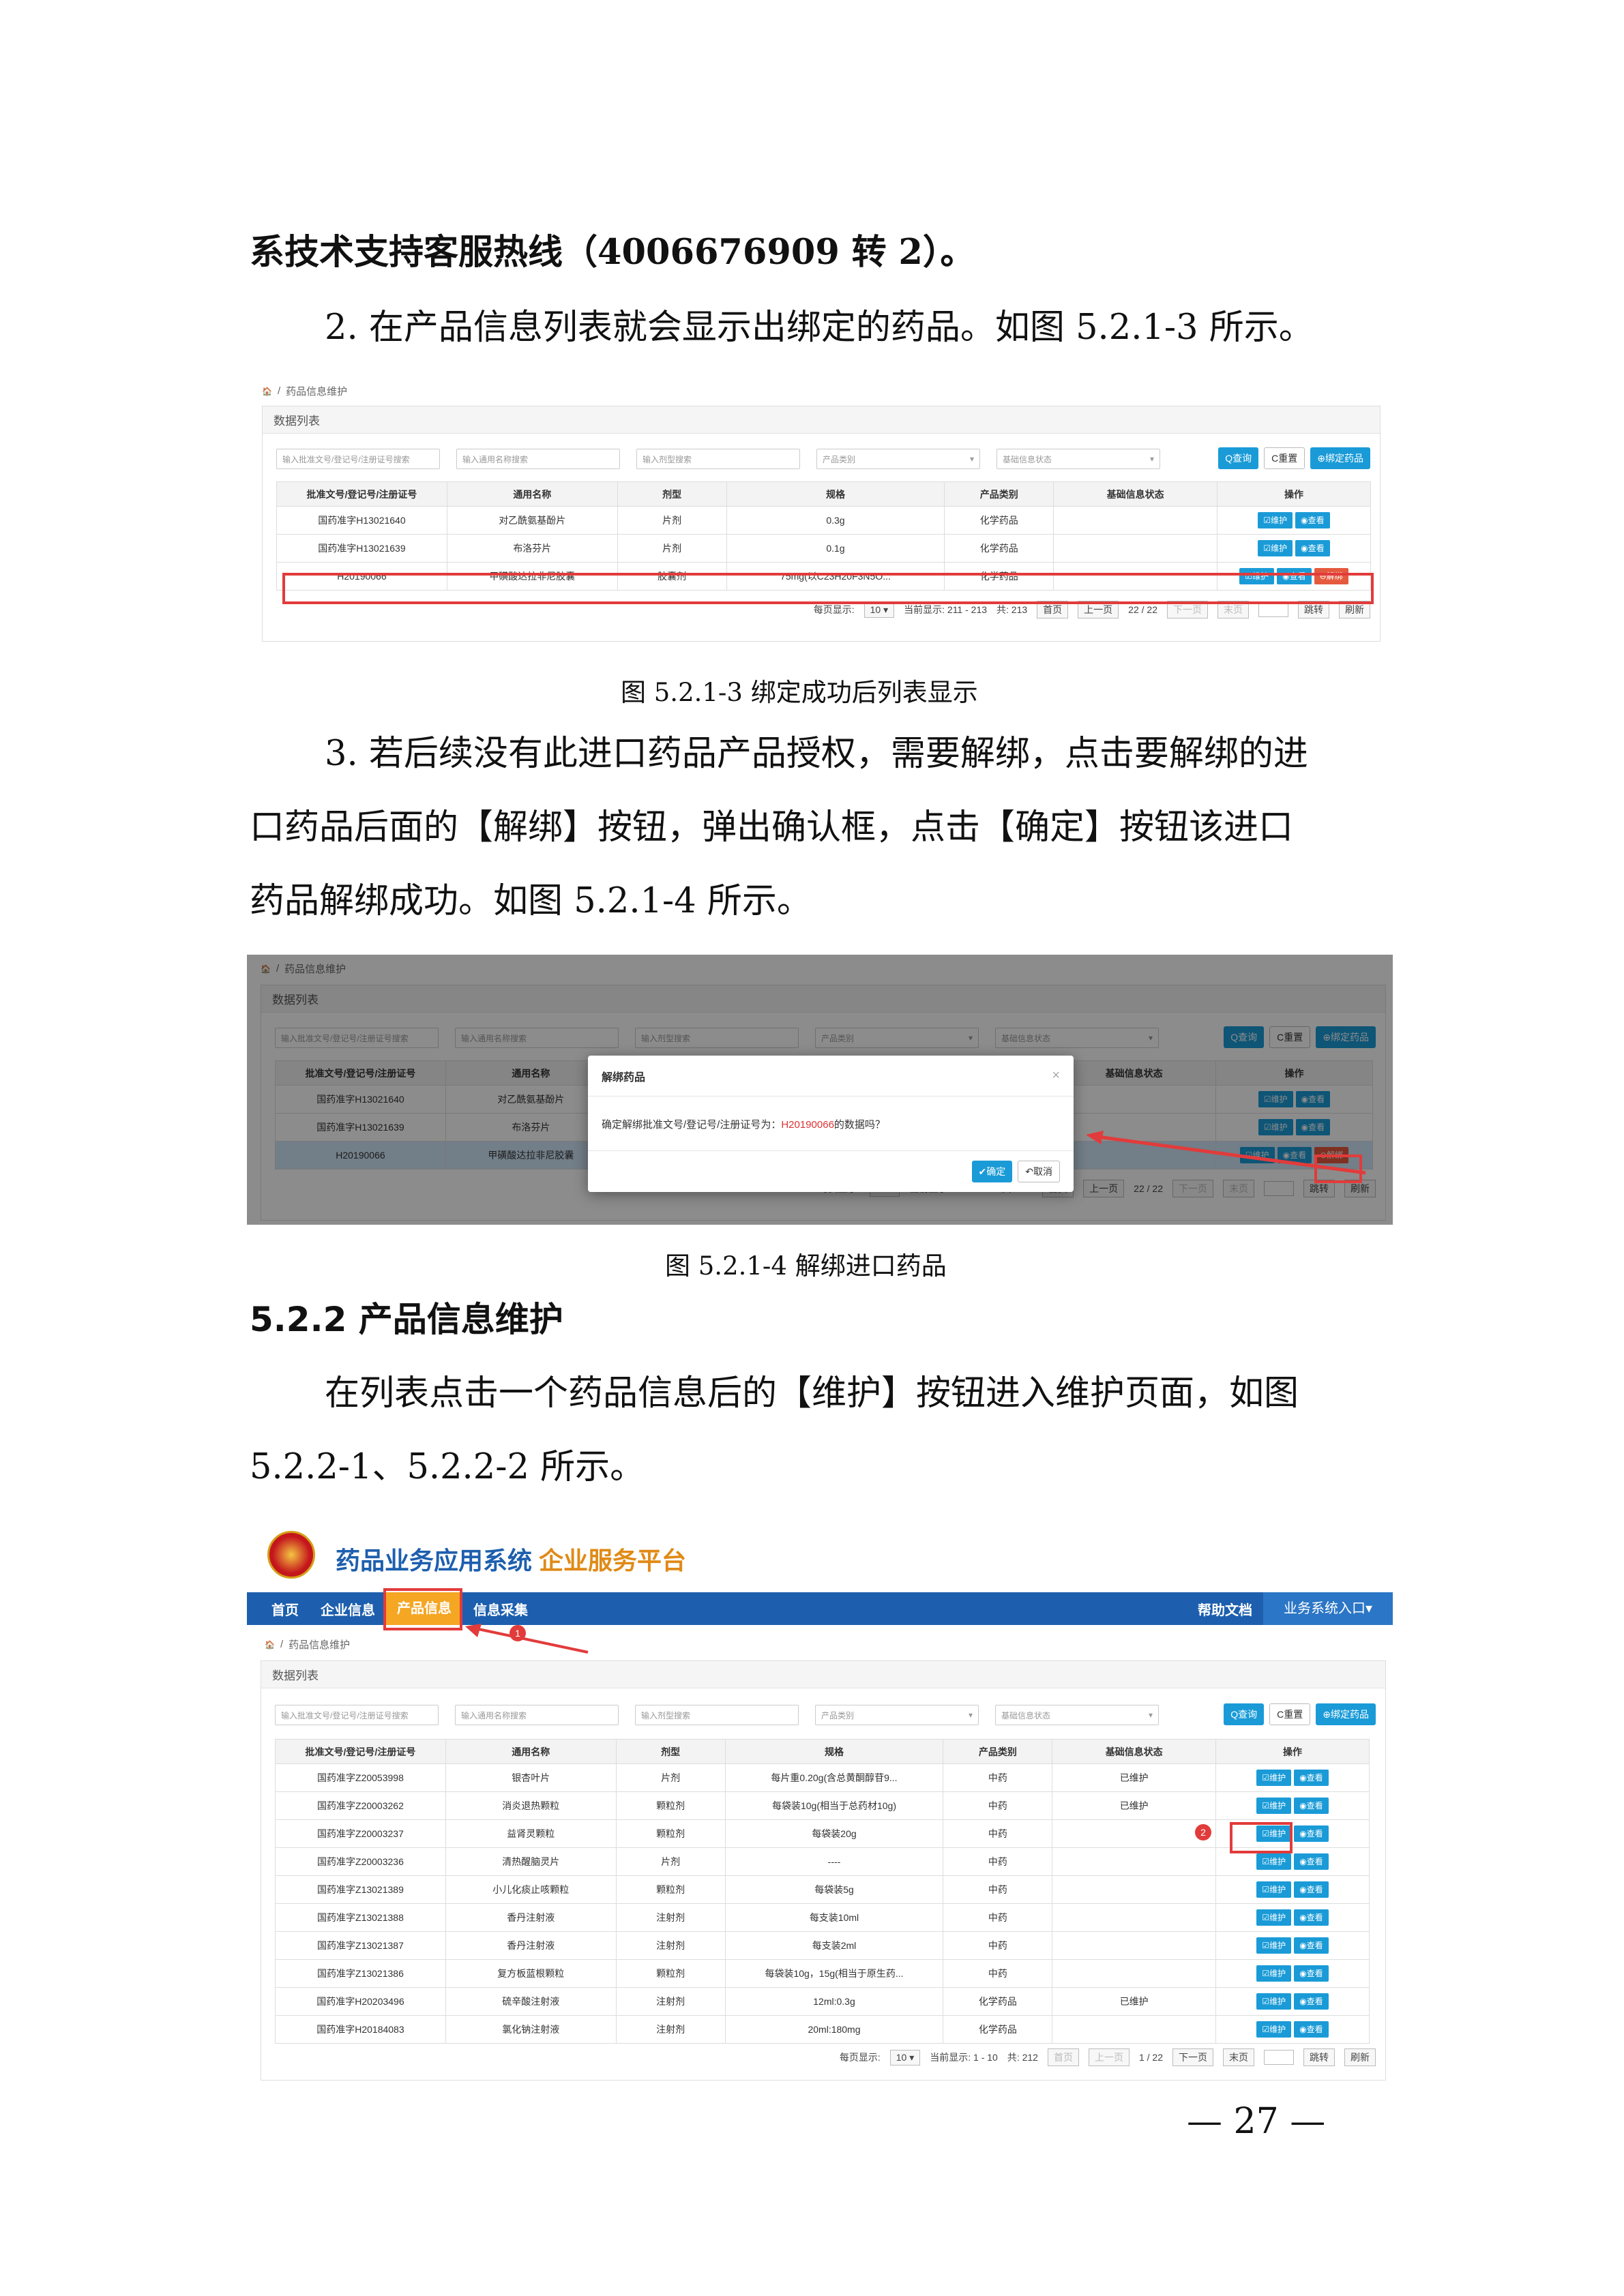  What do you see at coordinates (348, 1609) in the screenshot?
I see `nav-company: 企业信息` at bounding box center [348, 1609].